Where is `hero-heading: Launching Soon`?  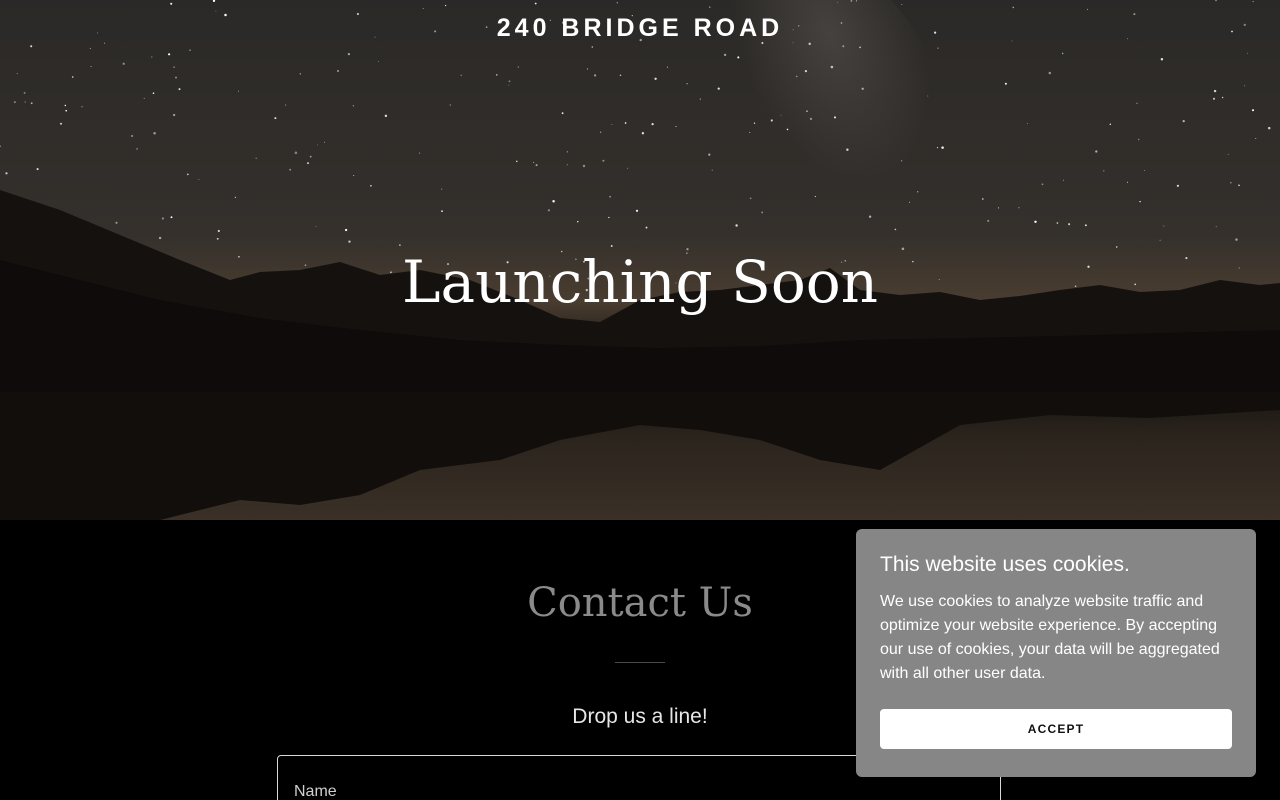 hero-heading: Launching Soon is located at coordinates (640, 282).